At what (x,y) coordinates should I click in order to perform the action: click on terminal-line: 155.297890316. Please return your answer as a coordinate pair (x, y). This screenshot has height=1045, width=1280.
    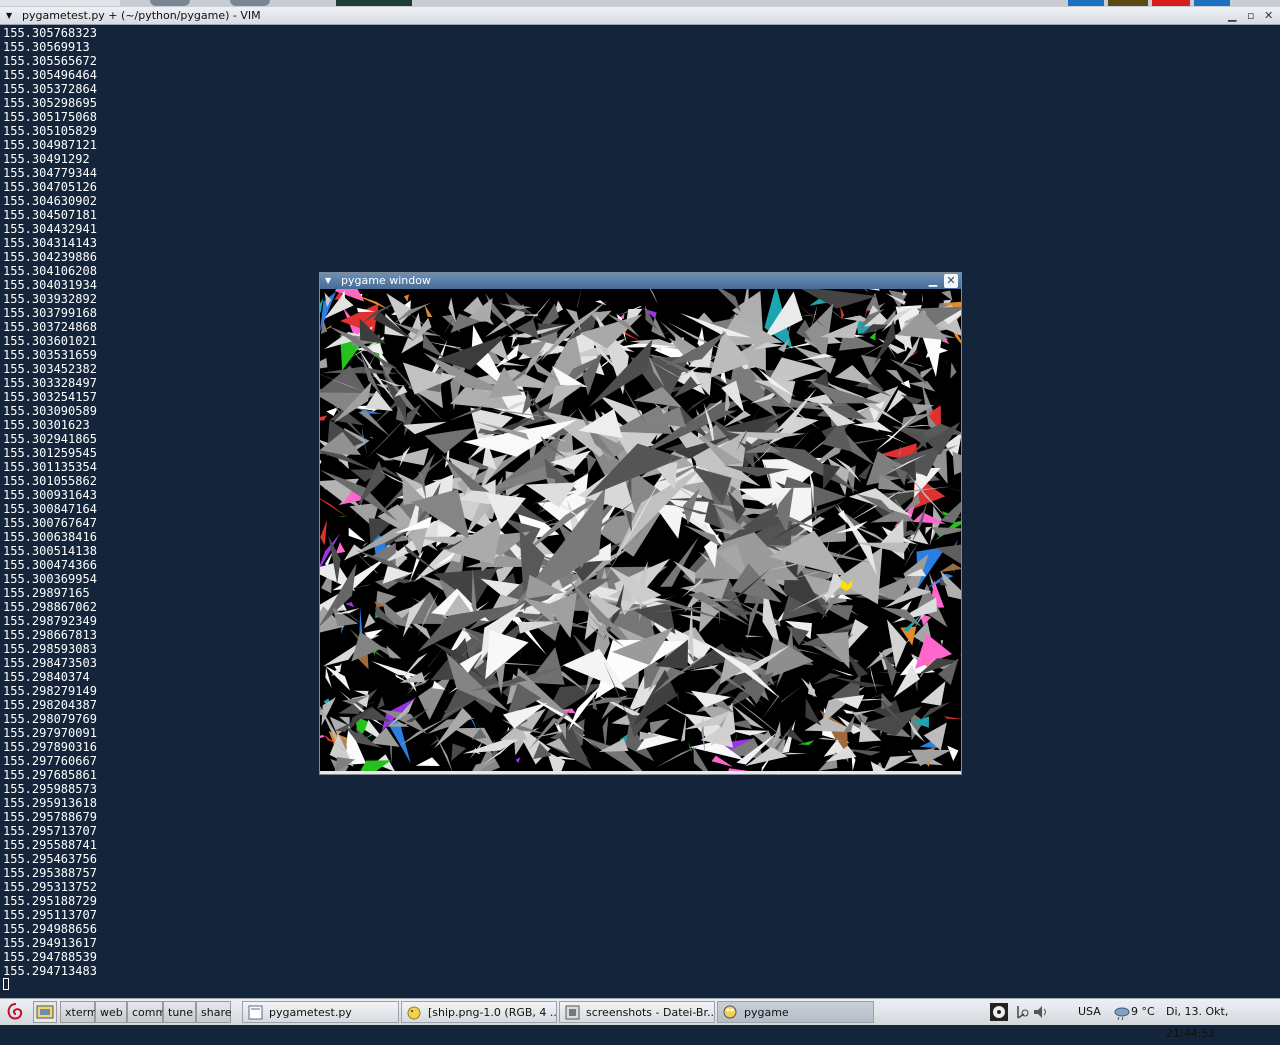
    Looking at the image, I should click on (50, 747).